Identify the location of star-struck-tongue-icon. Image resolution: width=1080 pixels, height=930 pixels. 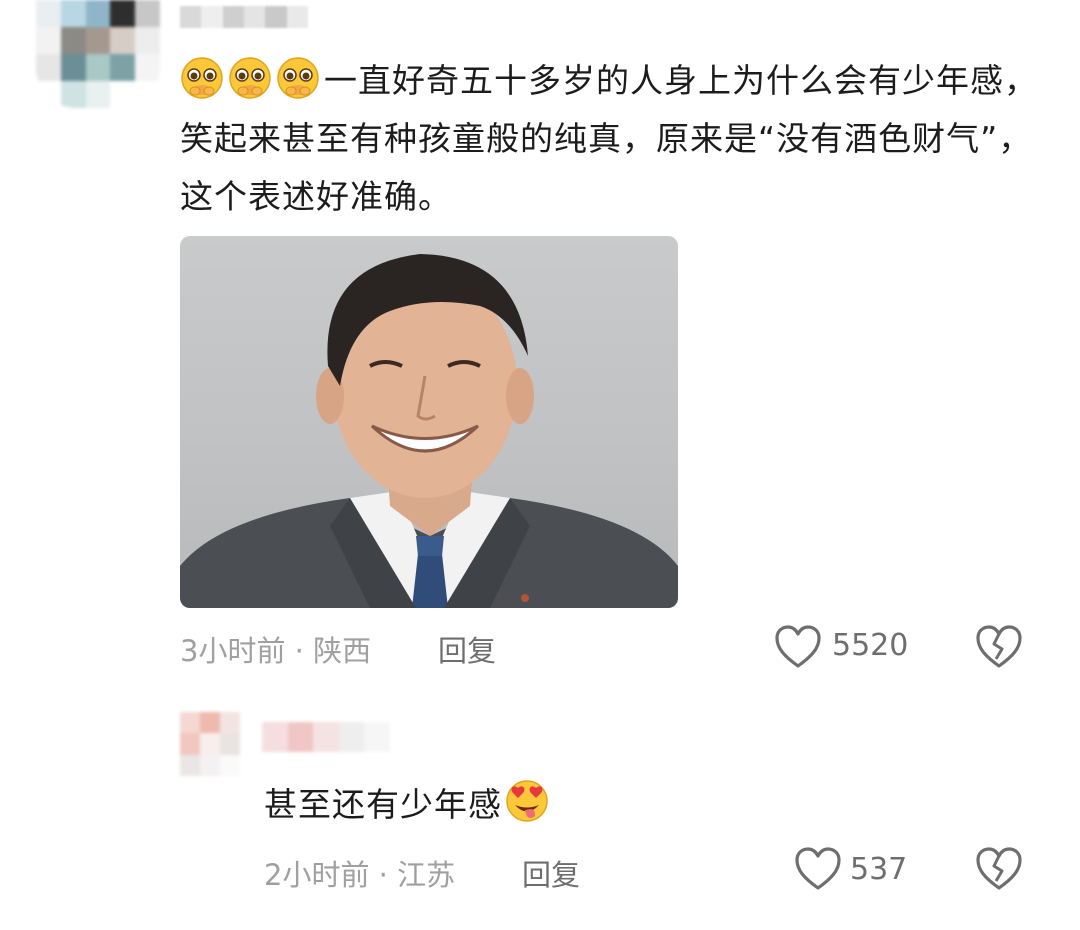
(526, 800).